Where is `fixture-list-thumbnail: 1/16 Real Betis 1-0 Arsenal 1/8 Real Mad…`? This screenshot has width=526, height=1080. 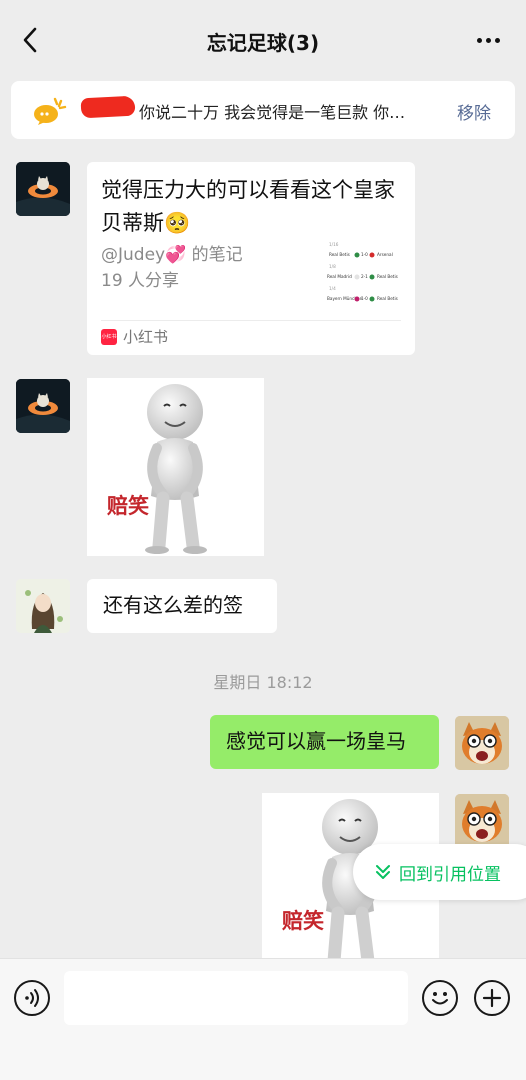 fixture-list-thumbnail: 1/16 Real Betis 1-0 Arsenal 1/8 Real Mad… is located at coordinates (362, 272).